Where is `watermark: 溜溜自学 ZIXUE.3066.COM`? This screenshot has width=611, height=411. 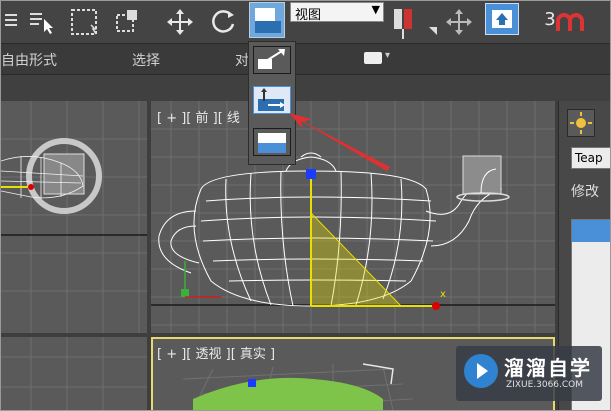
watermark: 溜溜自学 ZIXUE.3066.COM is located at coordinates (529, 373).